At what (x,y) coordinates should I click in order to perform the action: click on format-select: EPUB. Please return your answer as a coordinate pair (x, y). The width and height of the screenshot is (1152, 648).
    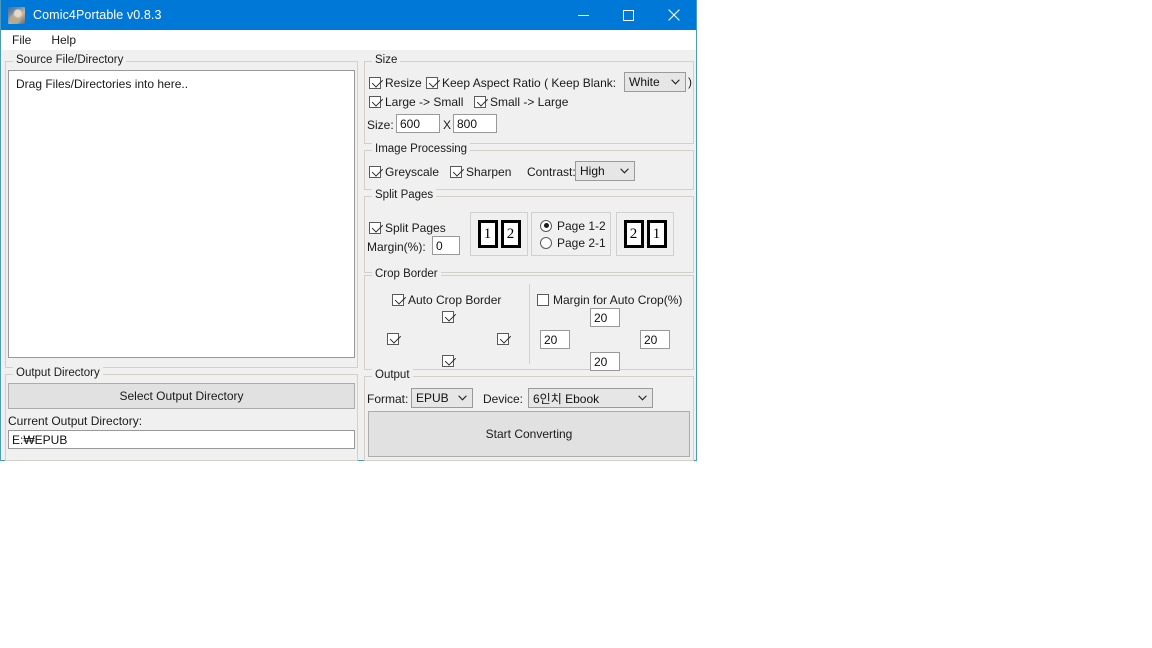
    Looking at the image, I should click on (442, 398).